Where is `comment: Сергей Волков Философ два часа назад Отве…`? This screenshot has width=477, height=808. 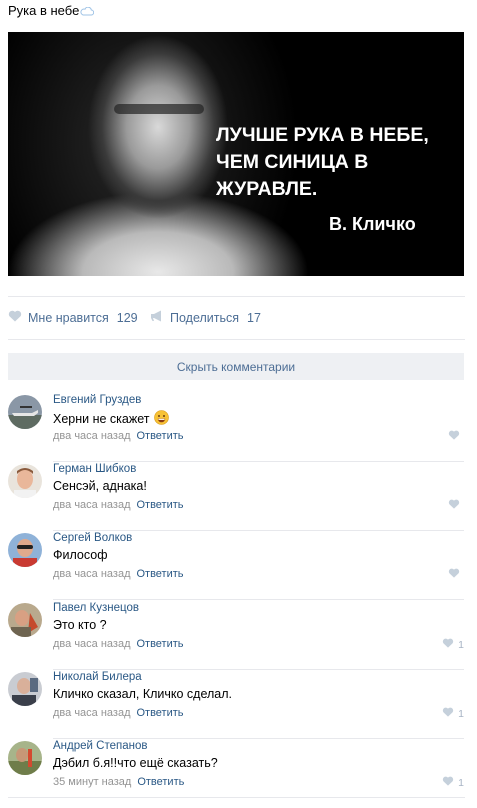 comment: Сергей Волков Философ два часа назад Отве… is located at coordinates (236, 565).